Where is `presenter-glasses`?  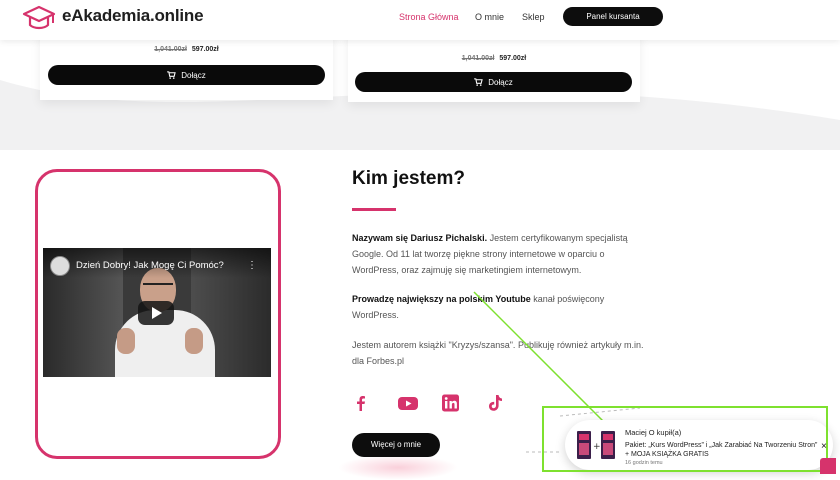
presenter-glasses is located at coordinates (158, 287).